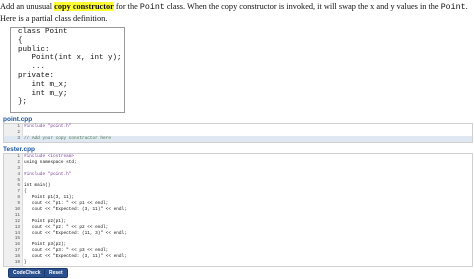  Describe the element at coordinates (67, 138) in the screenshot. I see `code-text: // Add your copy constructor here` at that location.